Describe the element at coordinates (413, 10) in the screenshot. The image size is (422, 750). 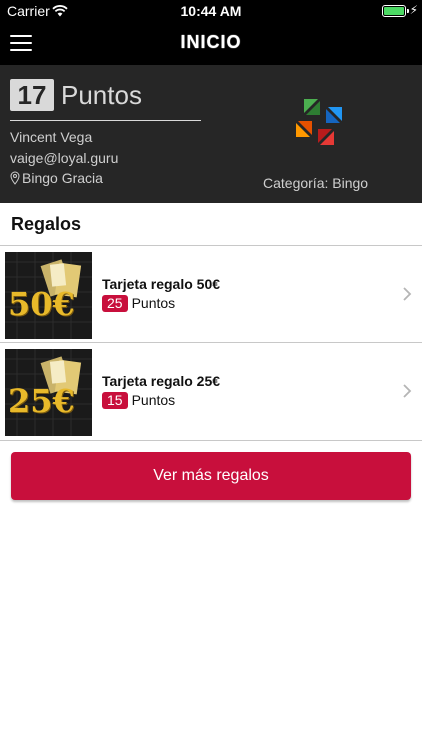
I see `charging-icon: ⚡` at that location.